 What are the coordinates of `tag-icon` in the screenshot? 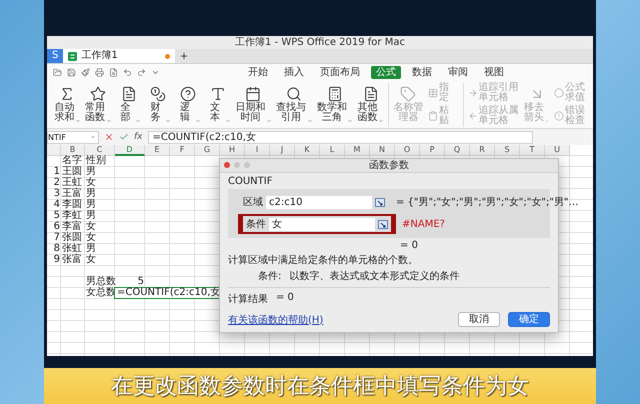 It's located at (408, 94).